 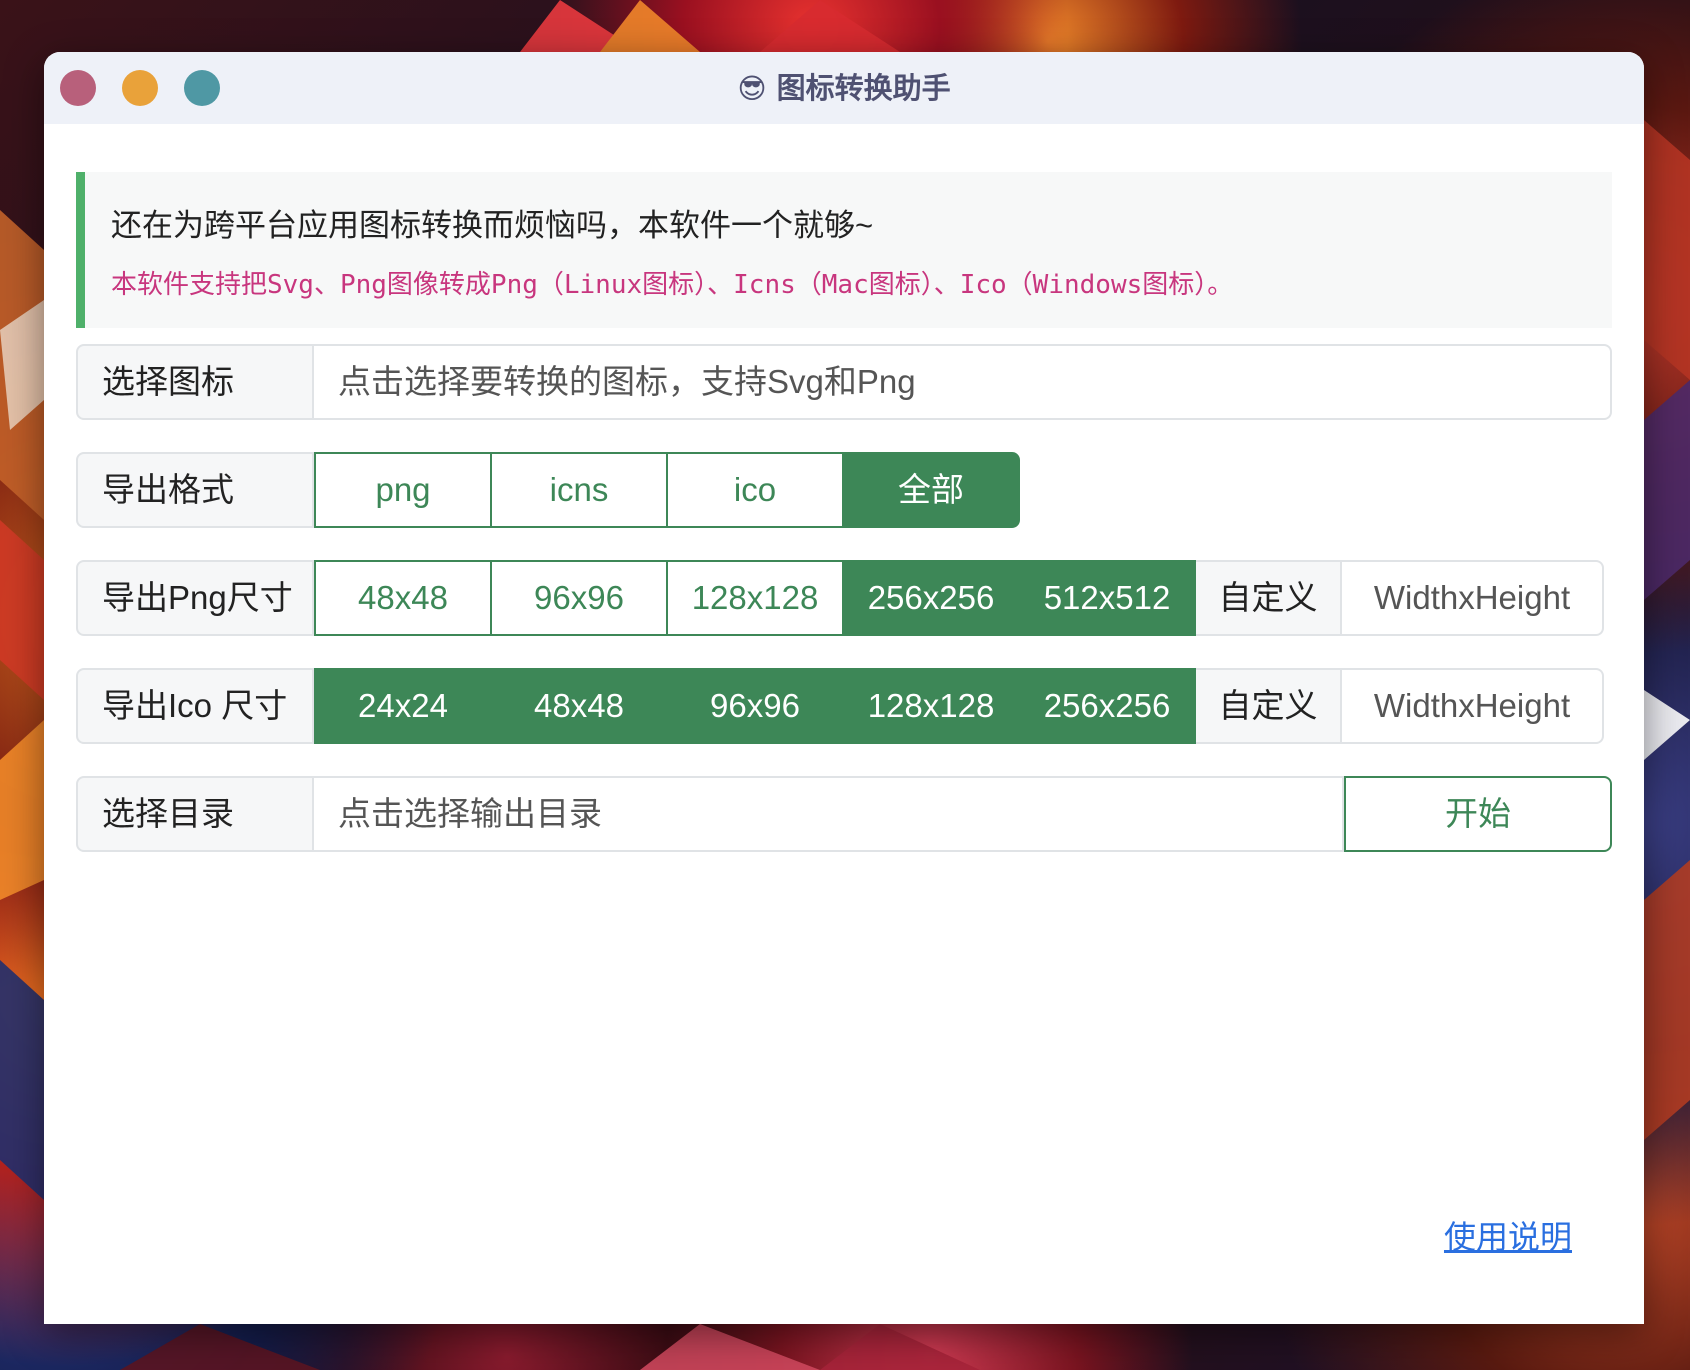 What do you see at coordinates (752, 88) in the screenshot?
I see `sunglasses-emoji-icon: 😎` at bounding box center [752, 88].